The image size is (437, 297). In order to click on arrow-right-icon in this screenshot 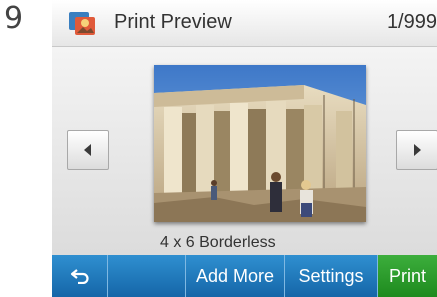, I will do `click(417, 150)`.